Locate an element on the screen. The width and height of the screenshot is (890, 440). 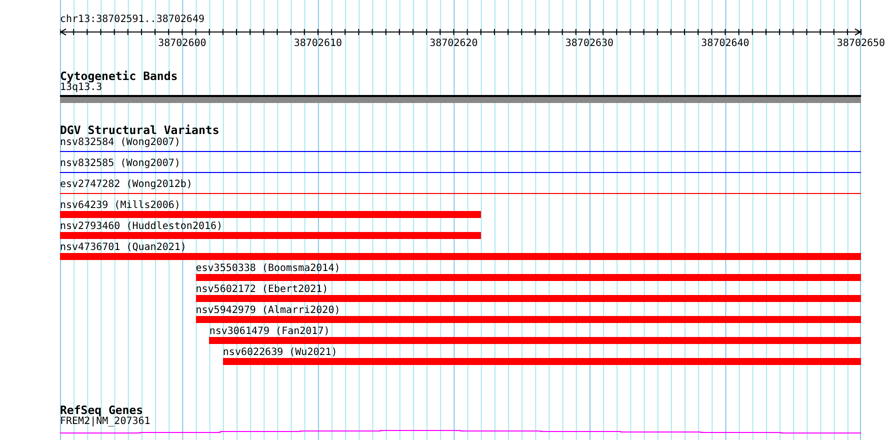
location-label: chr13:38702591..38702649 is located at coordinates (133, 19).